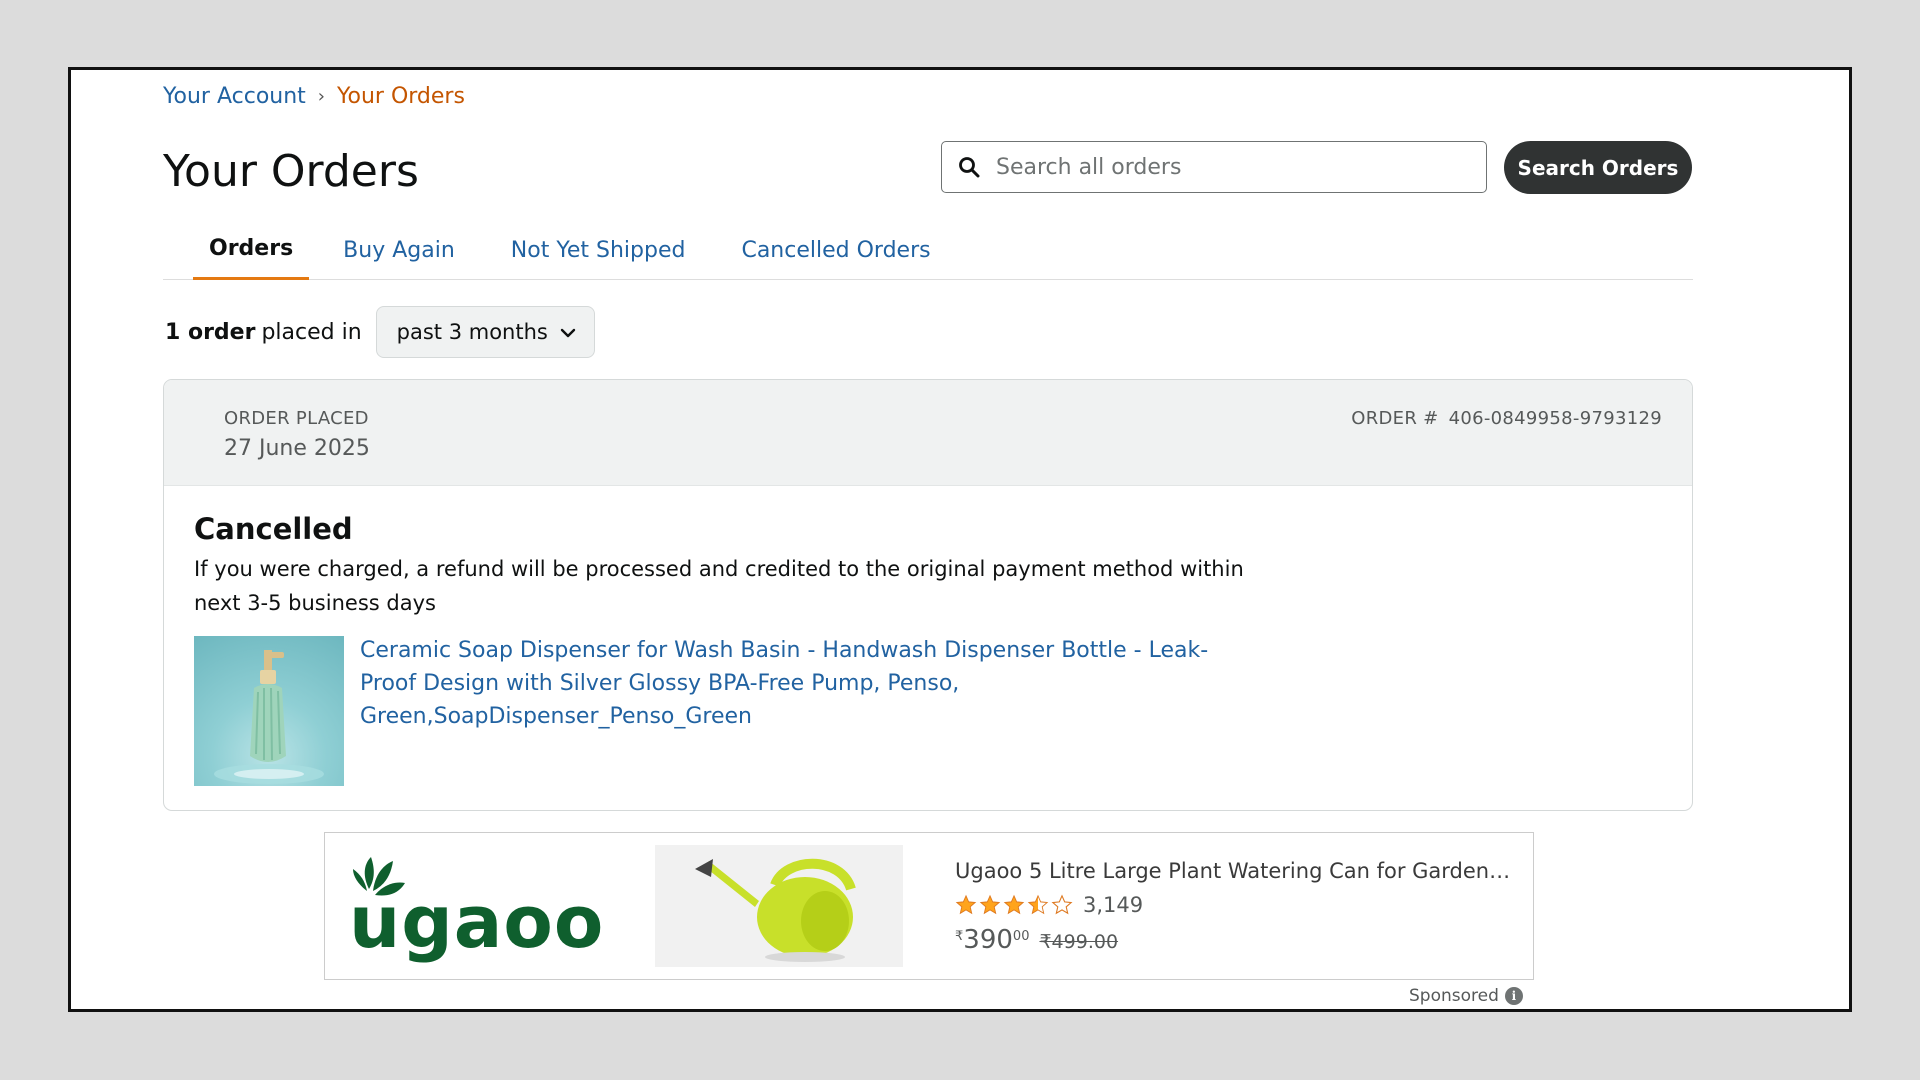 This screenshot has width=1920, height=1080. Describe the element at coordinates (296, 418) in the screenshot. I see `order-placed-label: ORDER PLACED` at that location.